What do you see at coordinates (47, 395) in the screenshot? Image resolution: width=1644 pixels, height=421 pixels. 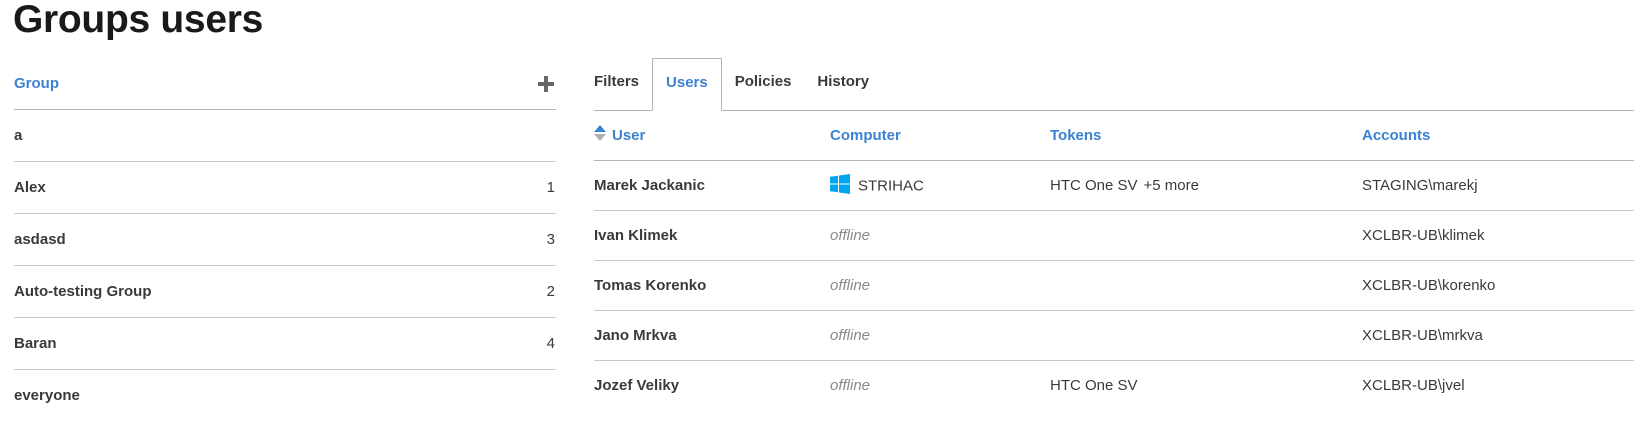 I see `group-name: everyone` at bounding box center [47, 395].